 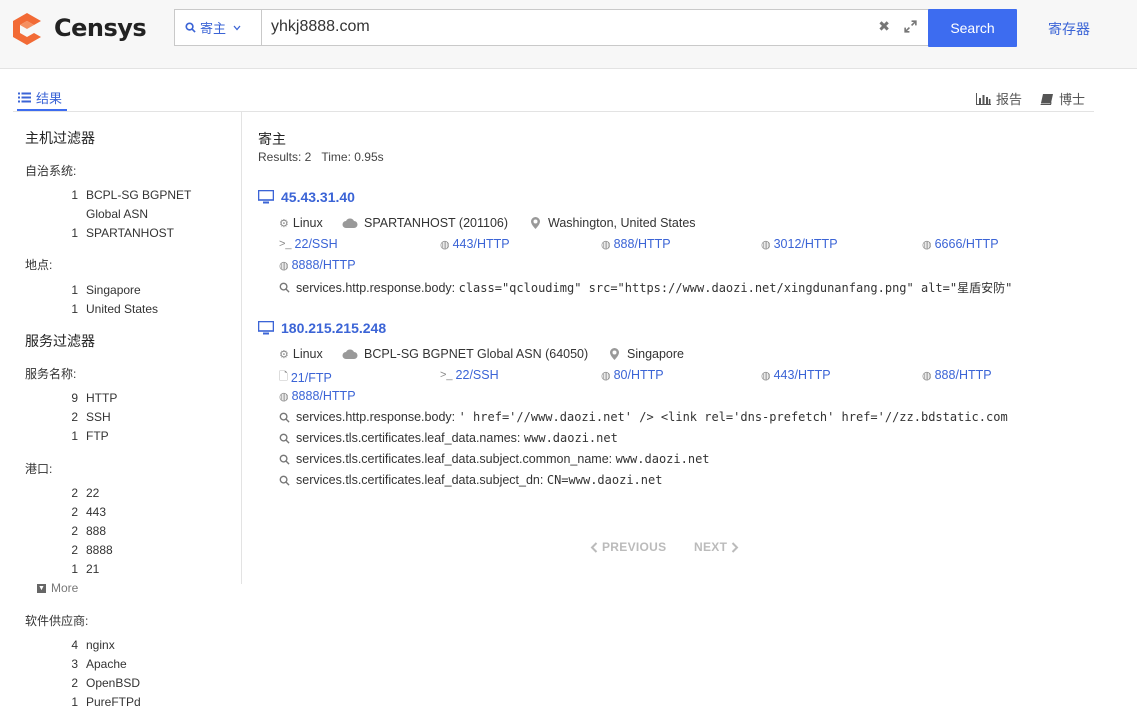 What do you see at coordinates (74, 645) in the screenshot?
I see `filter-count: 4` at bounding box center [74, 645].